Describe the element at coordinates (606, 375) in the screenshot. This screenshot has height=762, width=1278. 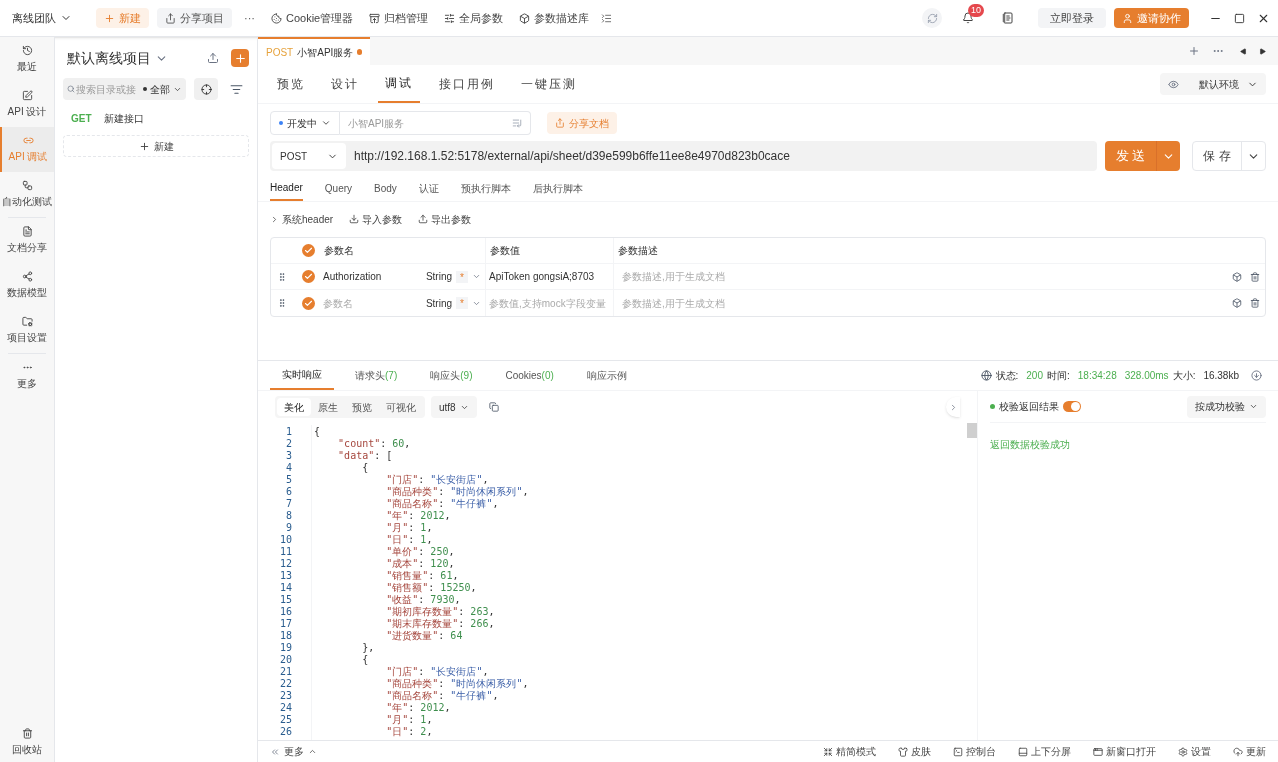
I see `response-tab: 响应示例` at that location.